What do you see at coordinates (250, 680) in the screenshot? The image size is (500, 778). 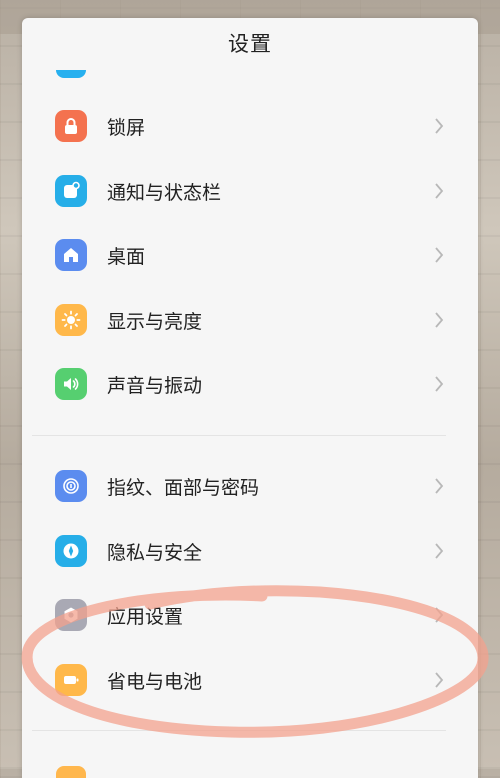 I see `settings-item-battery: 省电与电池` at bounding box center [250, 680].